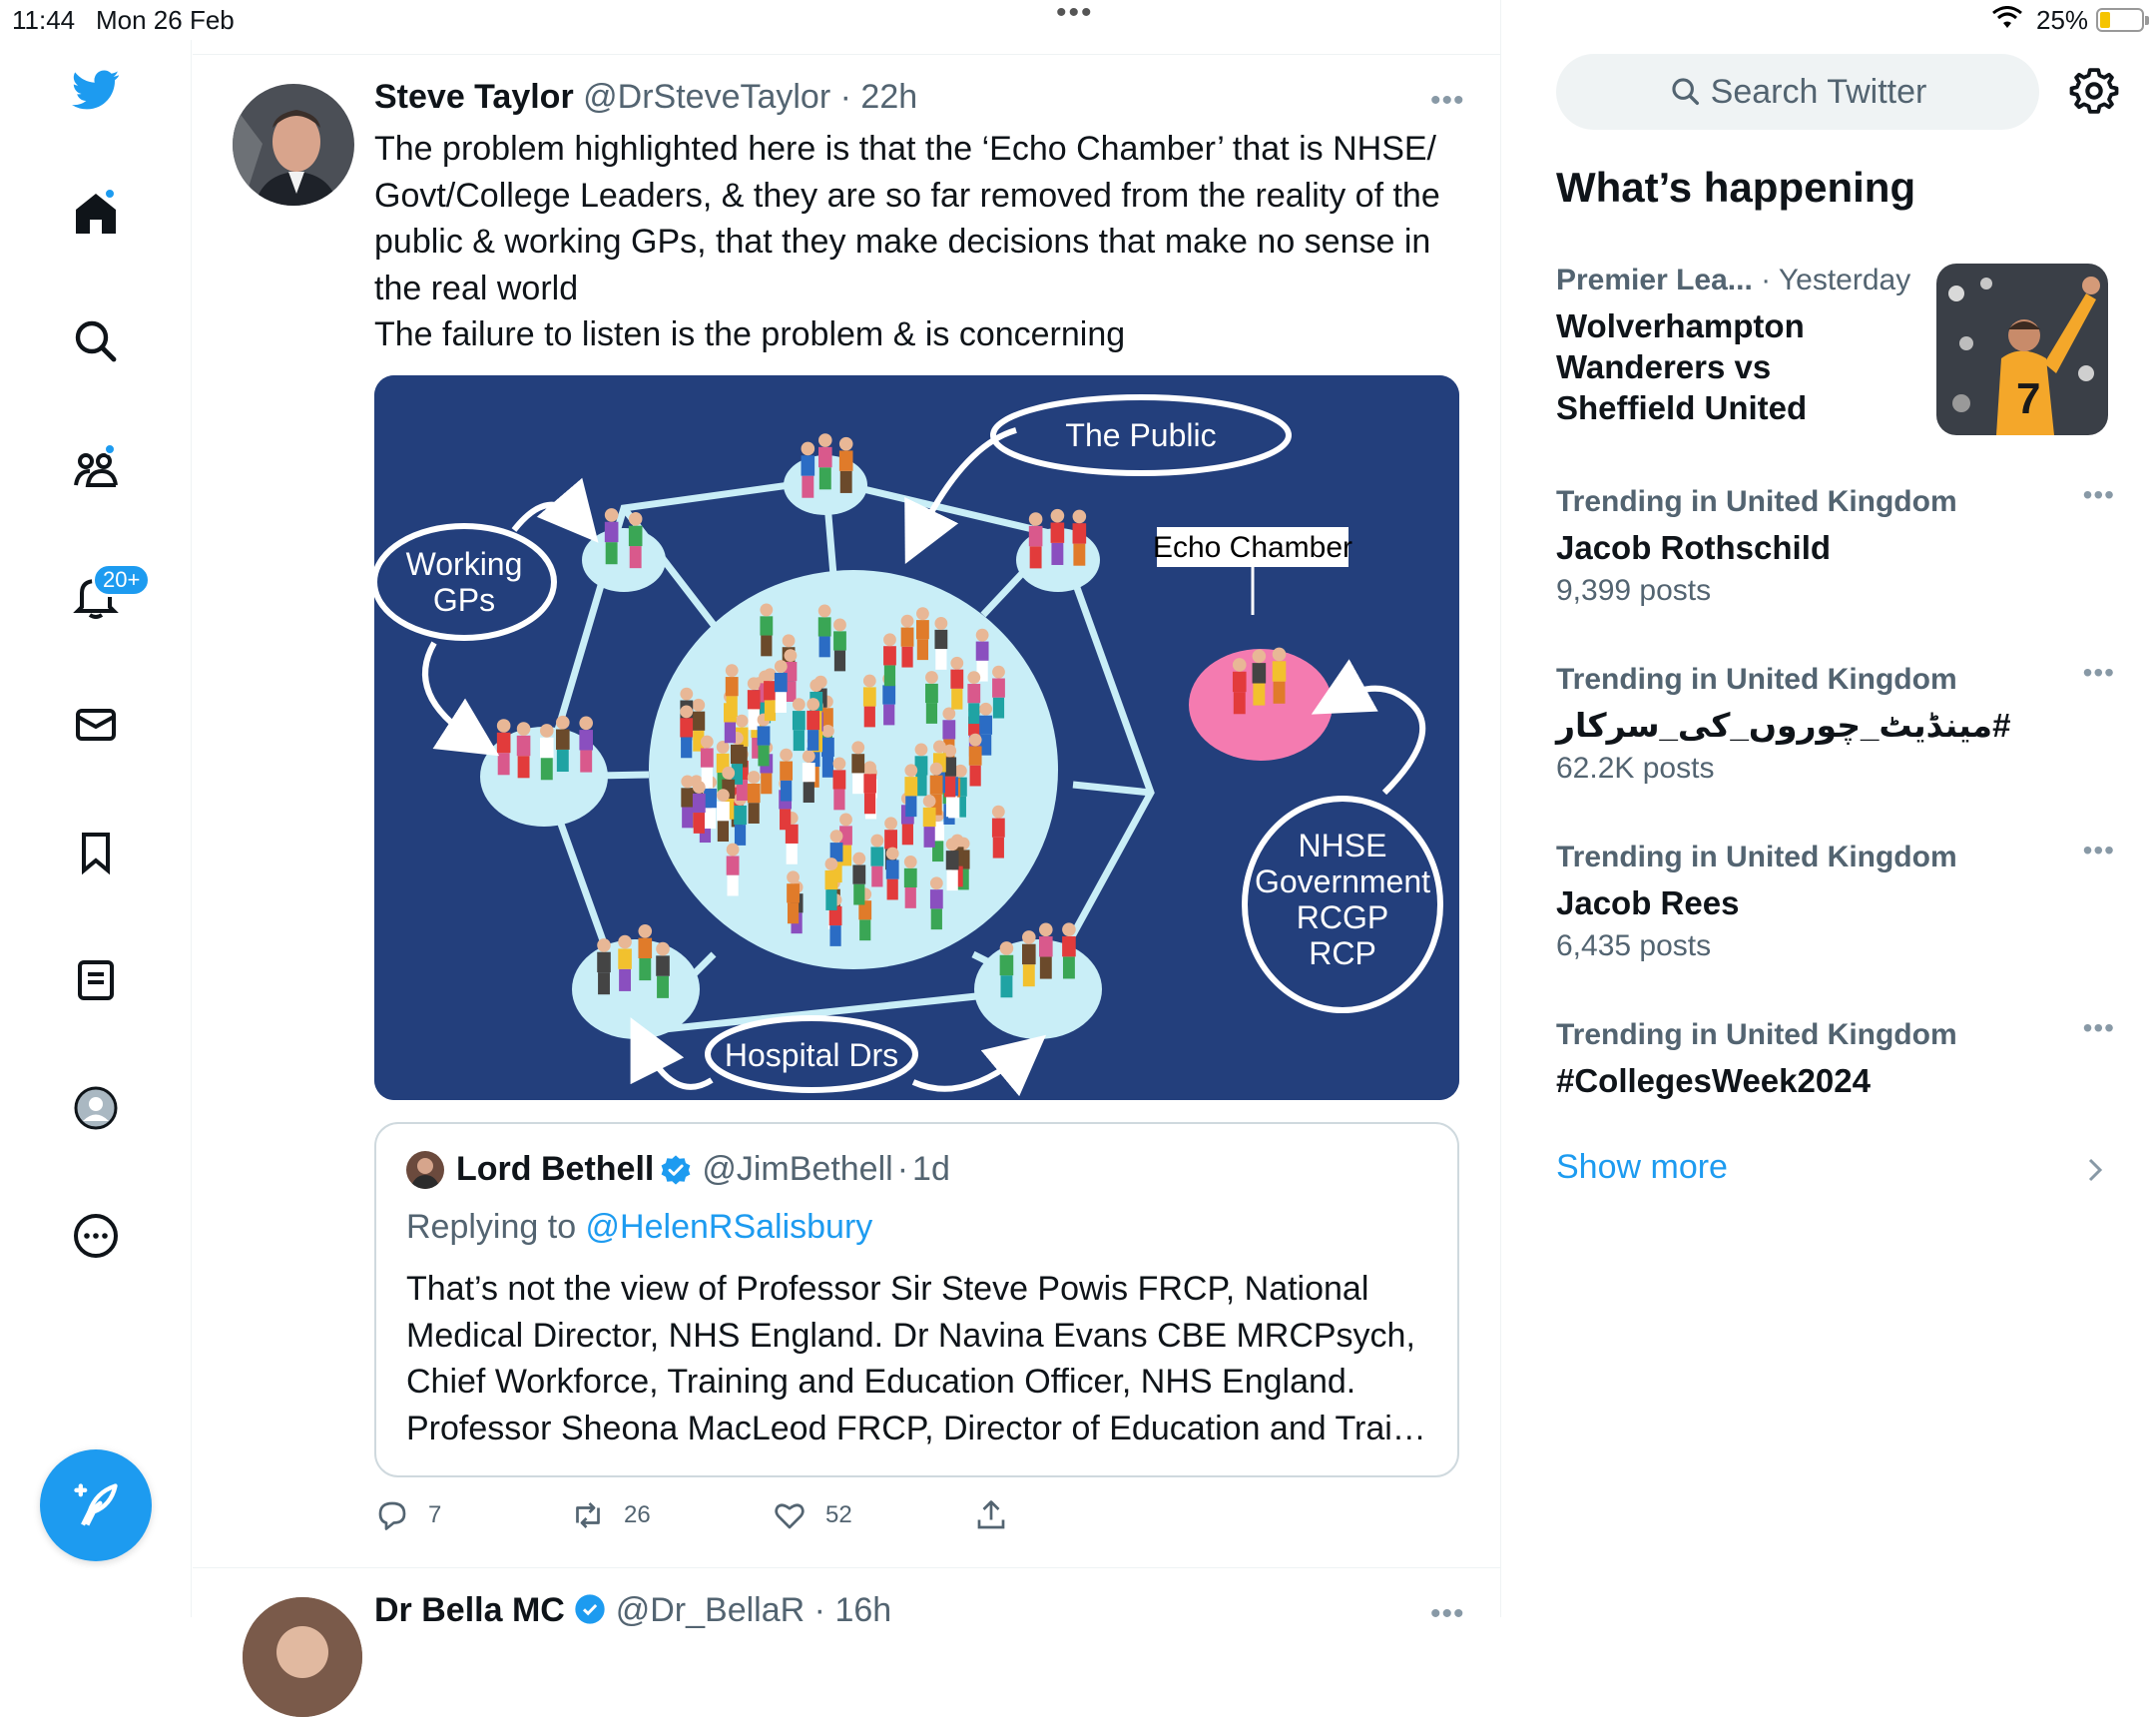  What do you see at coordinates (2095, 1170) in the screenshot?
I see `chevron-right-icon` at bounding box center [2095, 1170].